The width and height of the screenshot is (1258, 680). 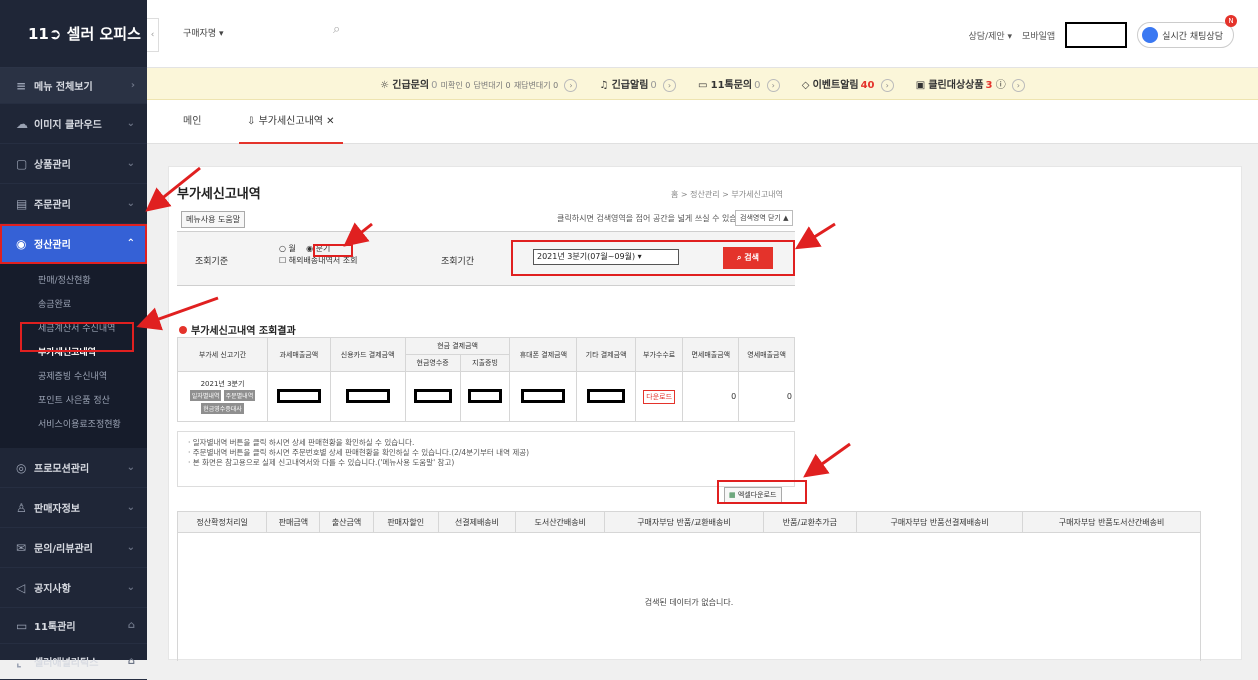 I want to click on checkbox-label: 해외배송내역서 조회, so click(x=323, y=260).